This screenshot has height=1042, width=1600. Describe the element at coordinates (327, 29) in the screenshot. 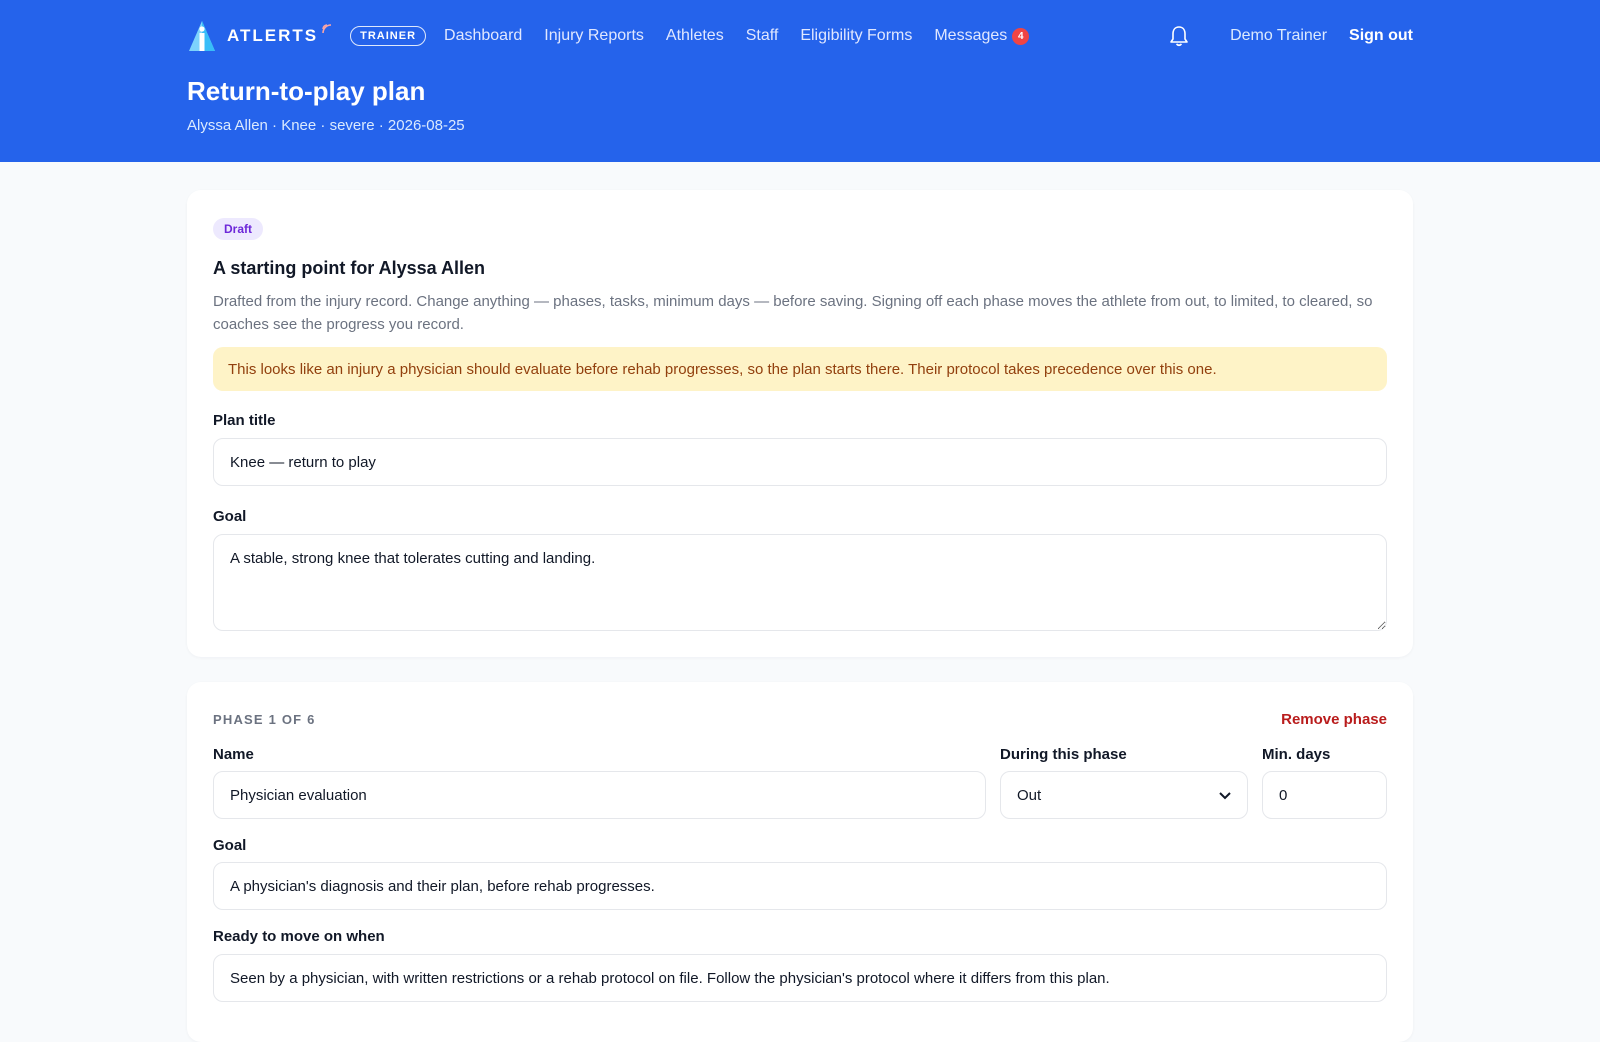

I see `signal-wave-icon` at that location.